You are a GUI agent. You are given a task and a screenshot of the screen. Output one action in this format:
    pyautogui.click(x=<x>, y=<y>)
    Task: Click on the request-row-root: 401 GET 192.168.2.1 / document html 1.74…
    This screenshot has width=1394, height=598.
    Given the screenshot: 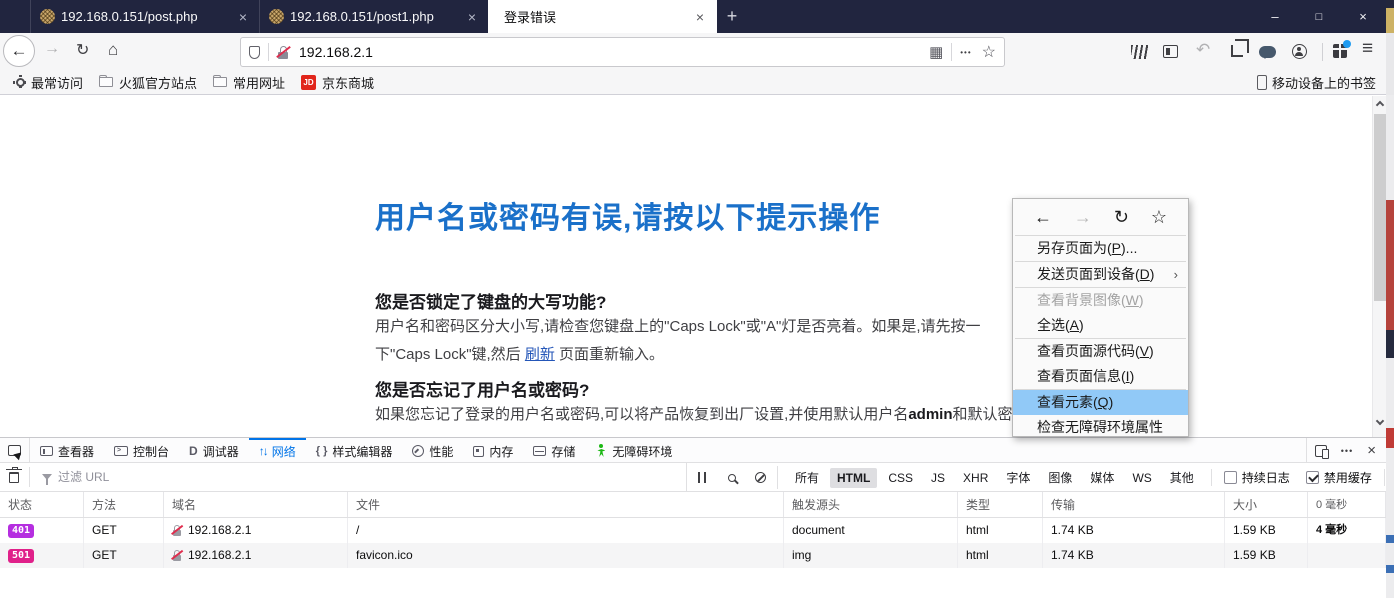 What is the action you would take?
    pyautogui.click(x=693, y=530)
    